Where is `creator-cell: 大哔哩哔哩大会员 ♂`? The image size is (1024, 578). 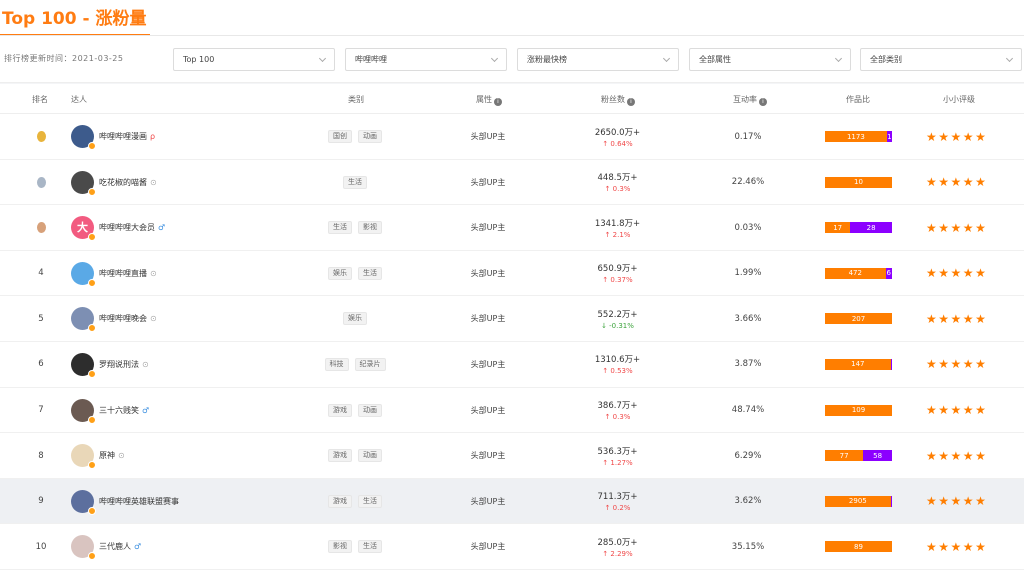
creator-cell: 大哔哩哔哩大会员 ♂ is located at coordinates (201, 227).